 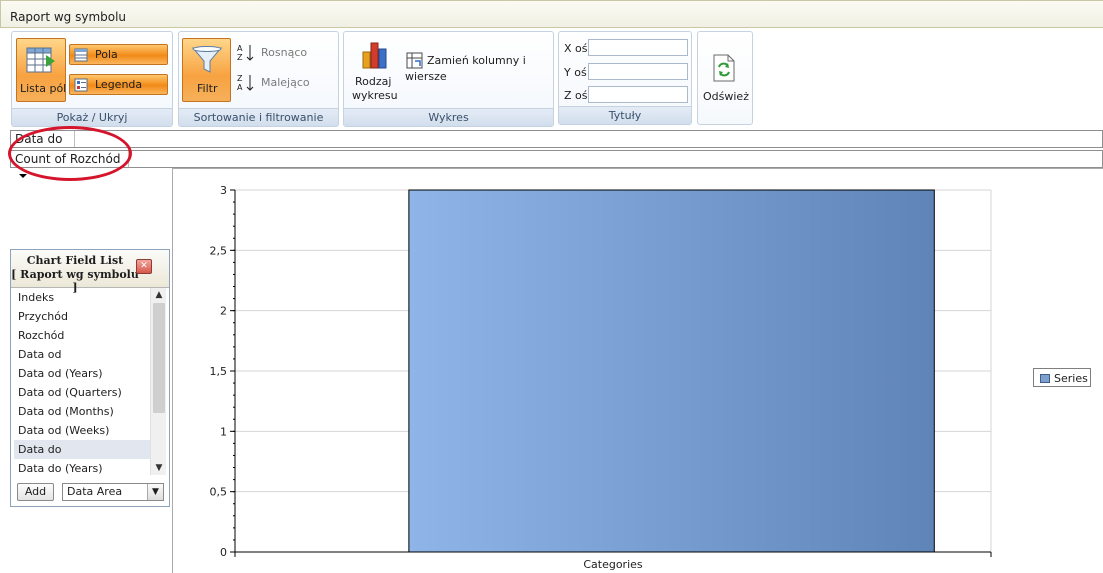 What do you see at coordinates (159, 468) in the screenshot?
I see `scroll-down-icon: ▼` at bounding box center [159, 468].